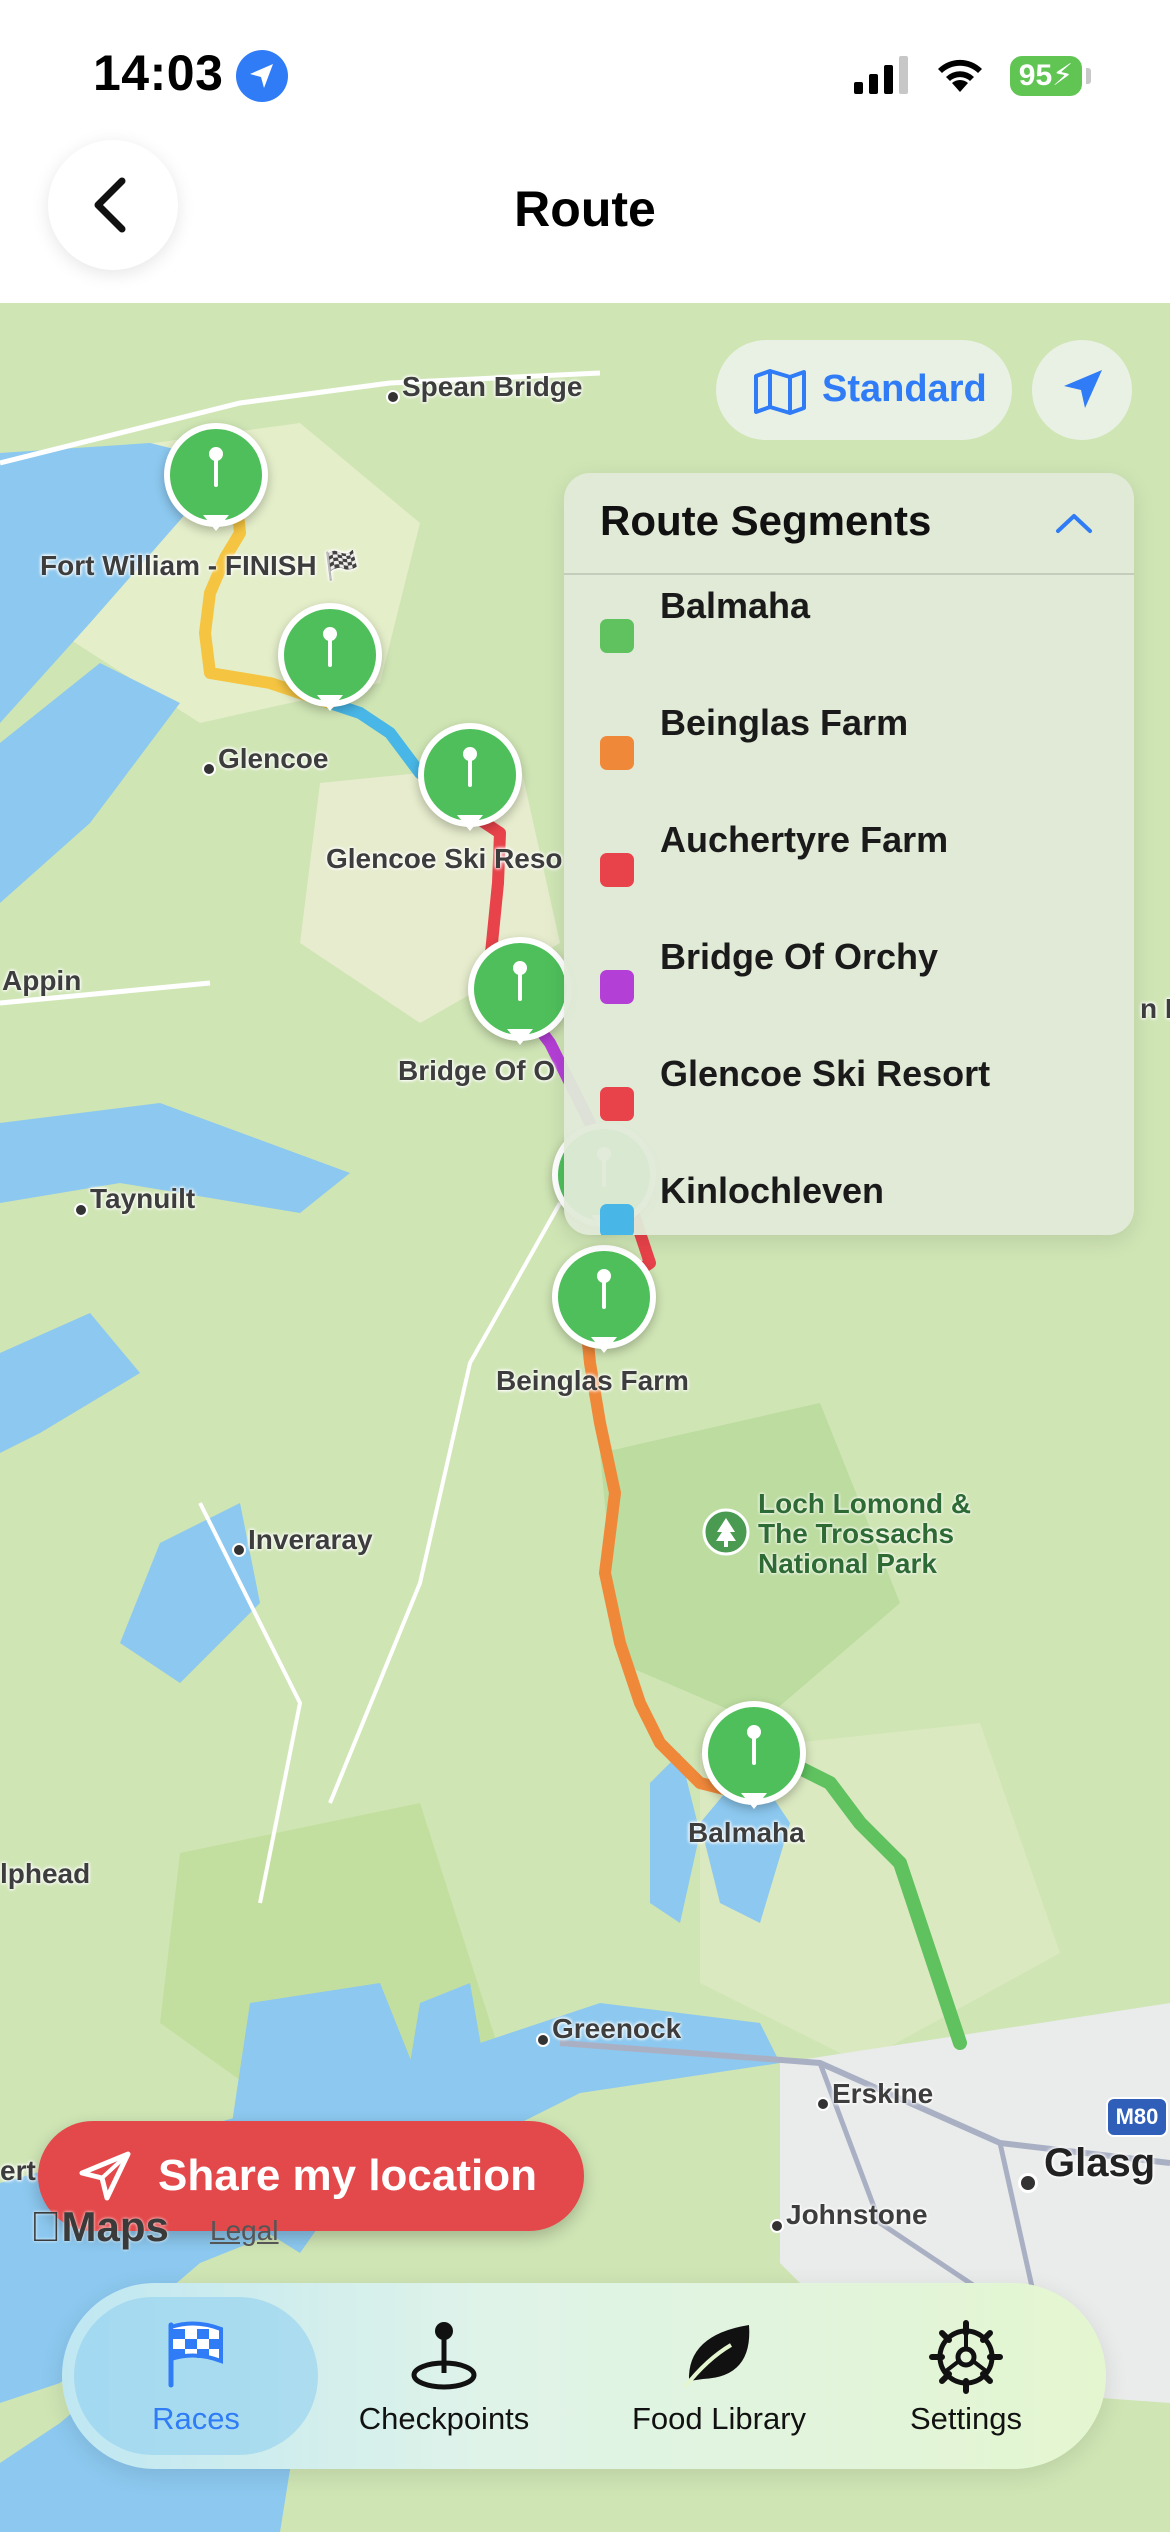 Image resolution: width=1170 pixels, height=2532 pixels. Describe the element at coordinates (105, 2176) in the screenshot. I see `send-arrow-icon` at that location.